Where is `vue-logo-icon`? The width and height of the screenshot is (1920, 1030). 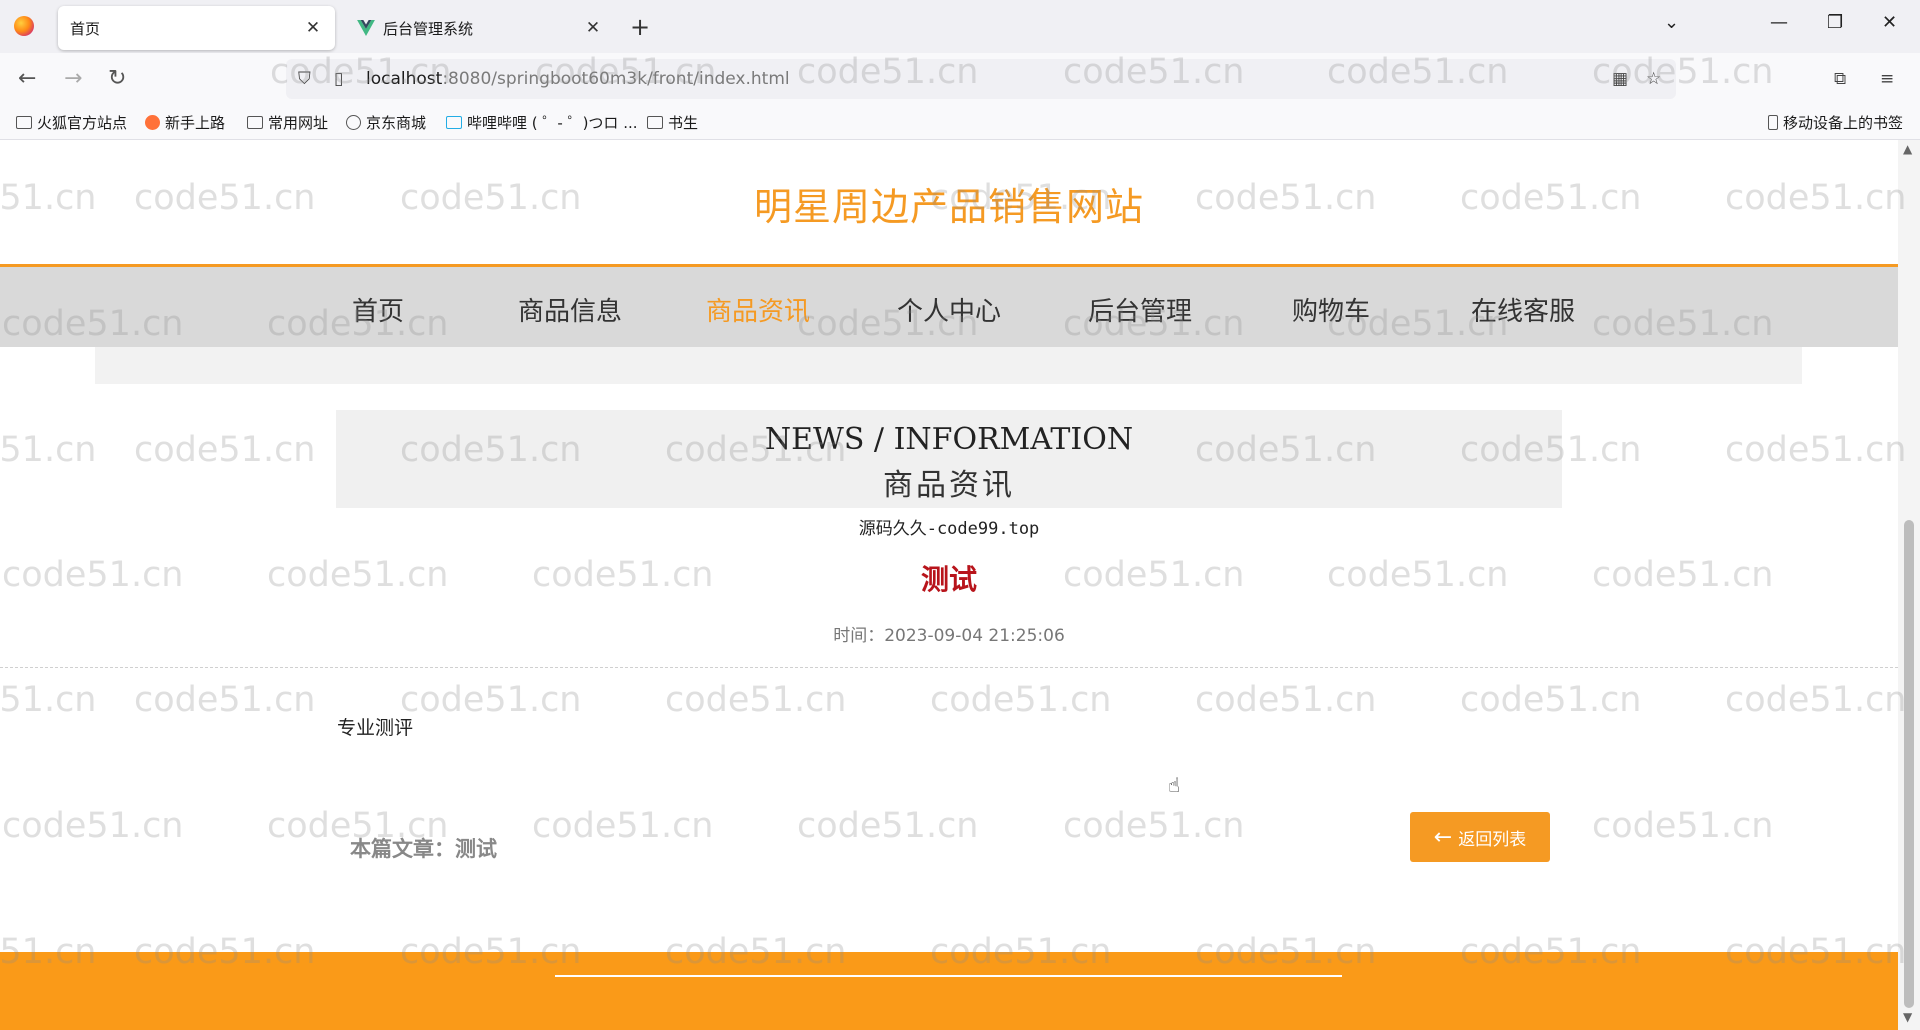
vue-logo-icon is located at coordinates (366, 28).